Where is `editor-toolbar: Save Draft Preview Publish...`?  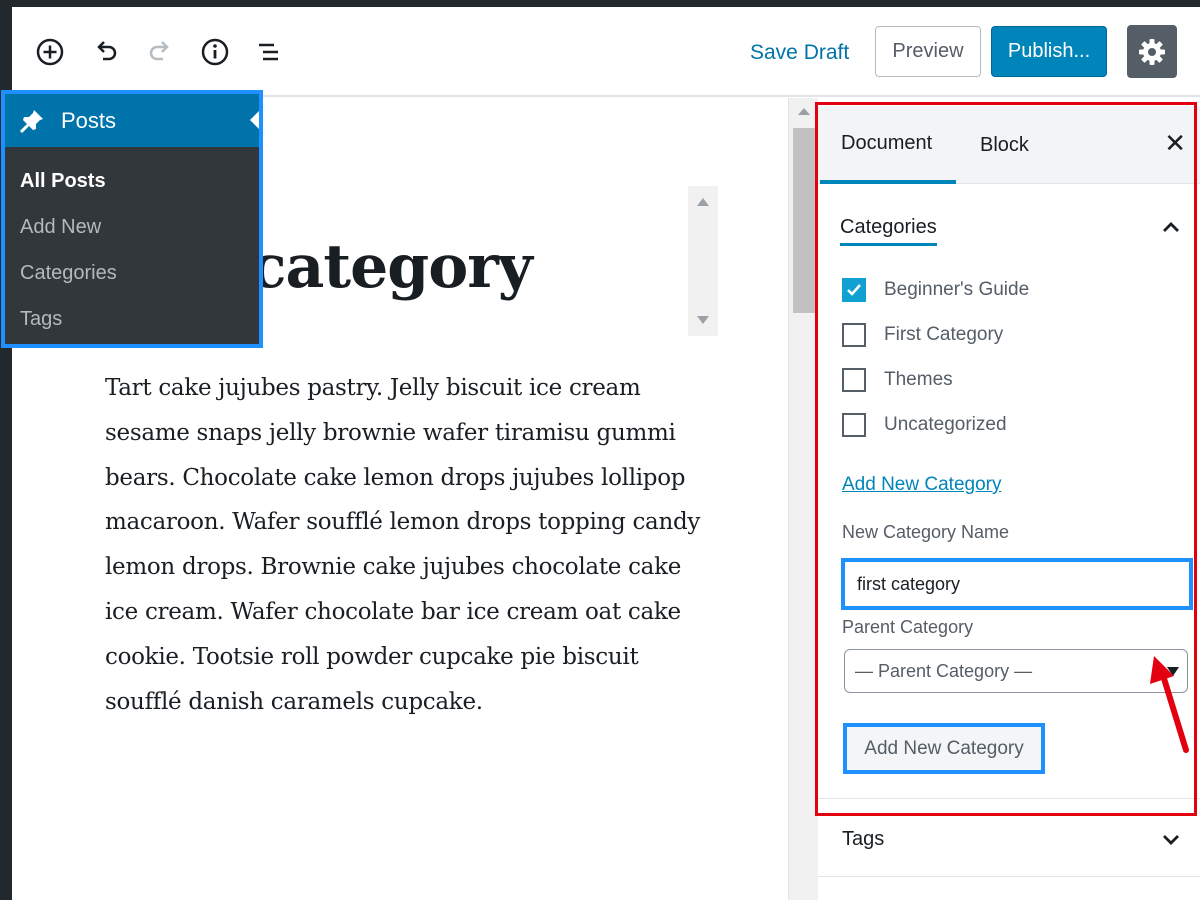 editor-toolbar: Save Draft Preview Publish... is located at coordinates (606, 52).